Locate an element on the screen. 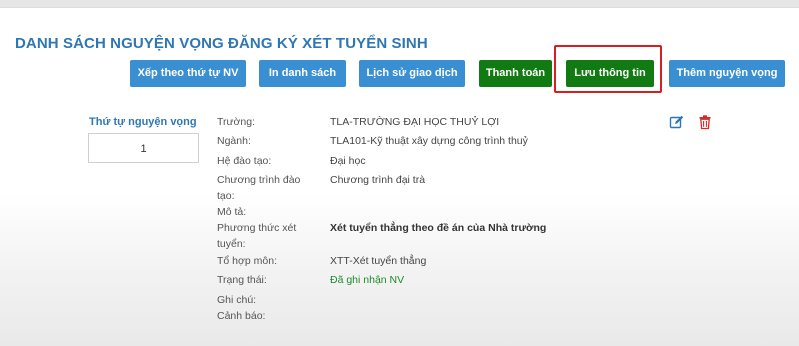  subject-combo-value: XTT-Xét tuyển thẳng is located at coordinates (378, 261).